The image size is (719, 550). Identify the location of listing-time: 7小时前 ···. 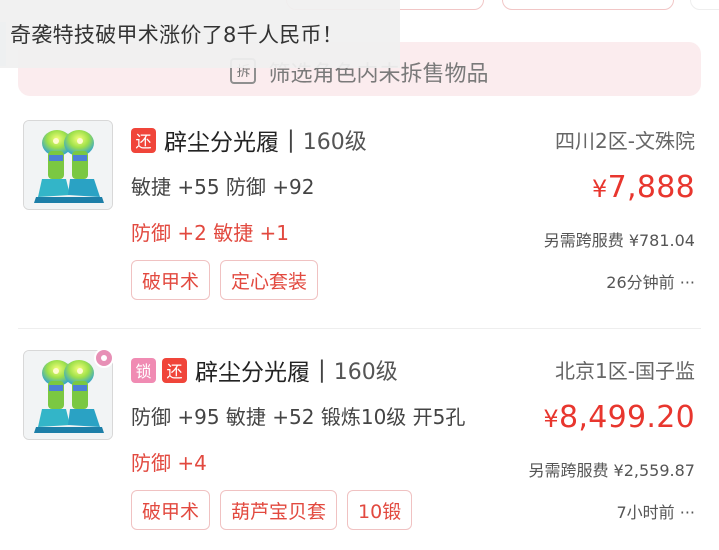
(655, 511).